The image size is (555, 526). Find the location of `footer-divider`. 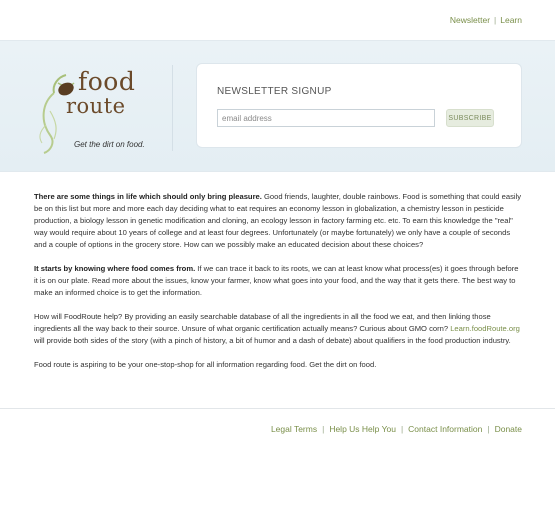

footer-divider is located at coordinates (277, 408).